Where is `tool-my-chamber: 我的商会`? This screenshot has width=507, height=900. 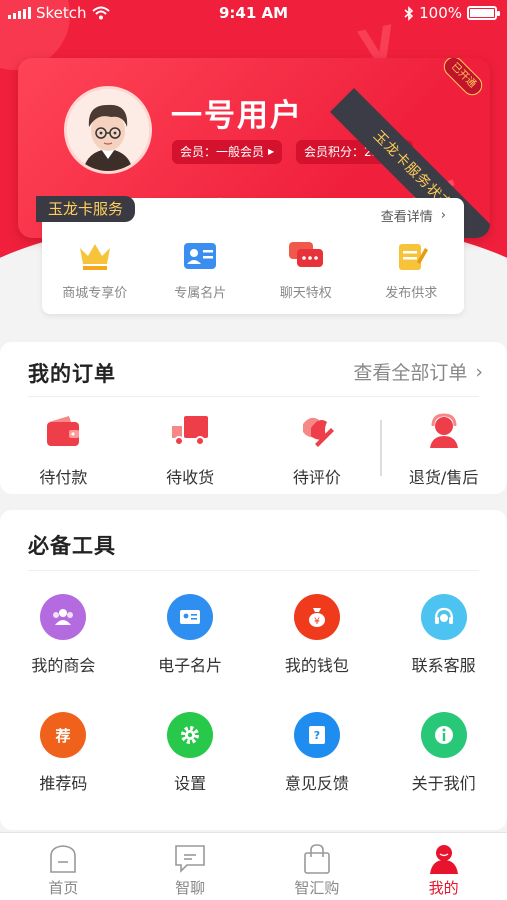
tool-my-chamber: 我的商会 is located at coordinates (63, 653).